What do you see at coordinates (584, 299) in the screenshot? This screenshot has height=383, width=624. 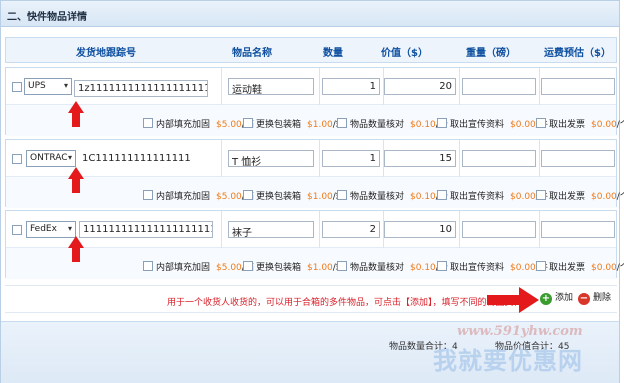 I see `minus-icon: −` at bounding box center [584, 299].